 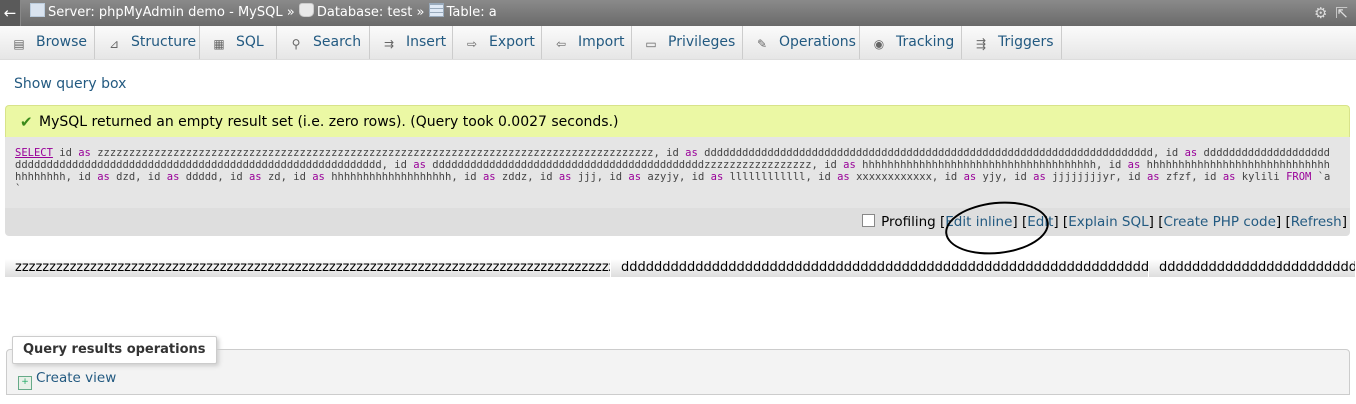 I want to click on tab-tracking: ◉ Tracking, so click(x=911, y=42).